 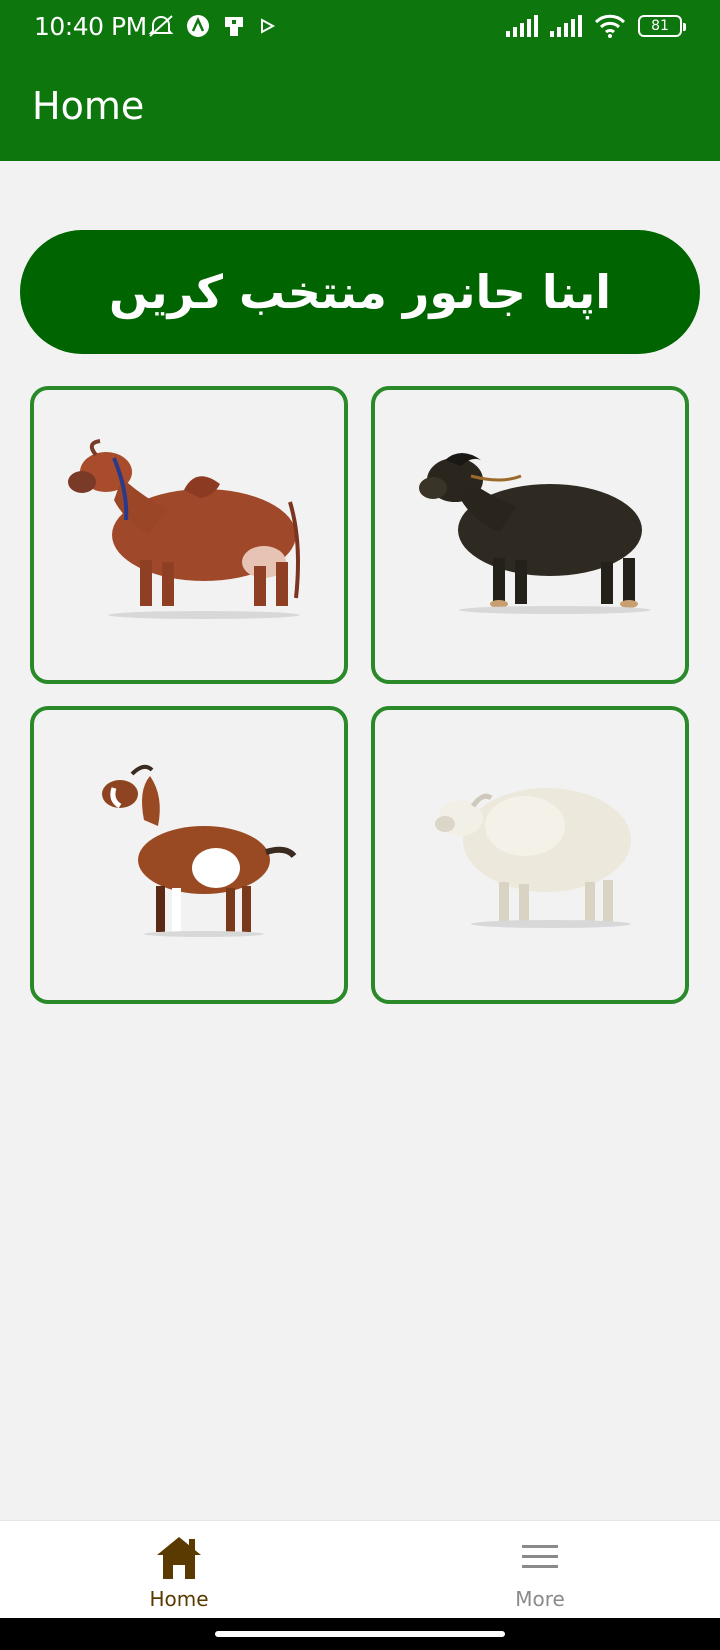 I want to click on battery-icon: 81, so click(x=662, y=26).